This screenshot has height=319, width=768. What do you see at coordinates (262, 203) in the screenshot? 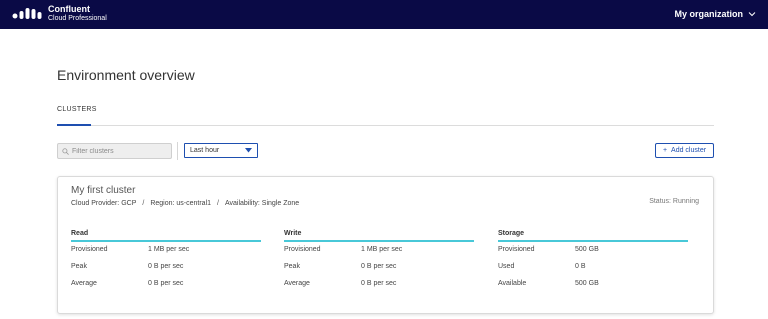
I see `availability: Availability: Single Zone` at bounding box center [262, 203].